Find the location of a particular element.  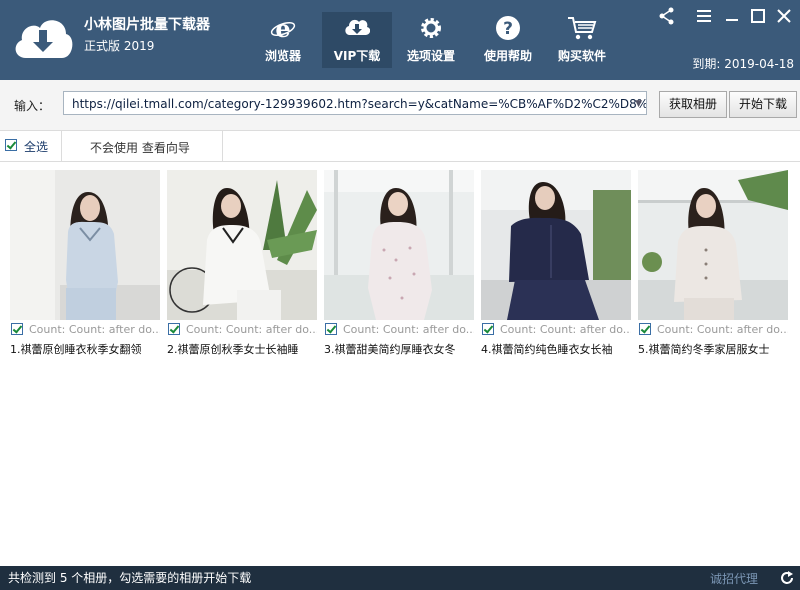

album-title: 4.祺蕾简约纯色睡衣女长袖 is located at coordinates (547, 349).